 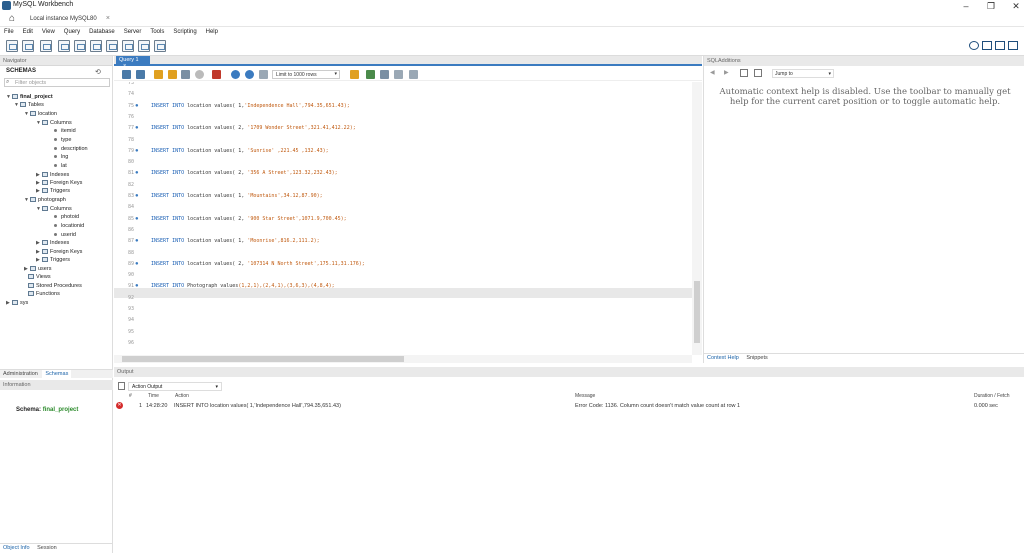 I want to click on tree-foreign-keys: ▶ Foreign Keys, so click(x=59, y=252).